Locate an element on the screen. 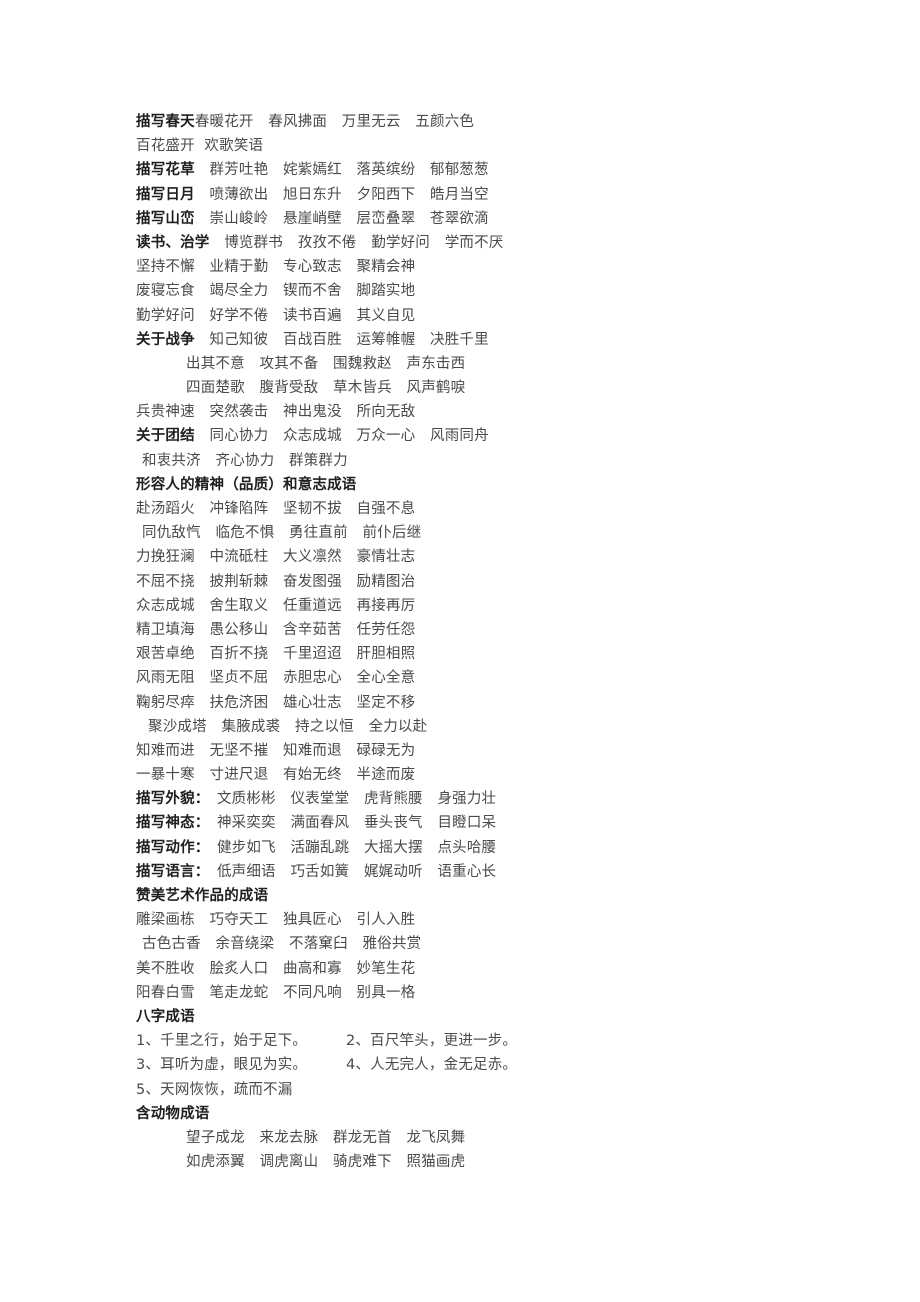  eight-char-row: 5、天网恢恢，疏而不漏 is located at coordinates (466, 1090).